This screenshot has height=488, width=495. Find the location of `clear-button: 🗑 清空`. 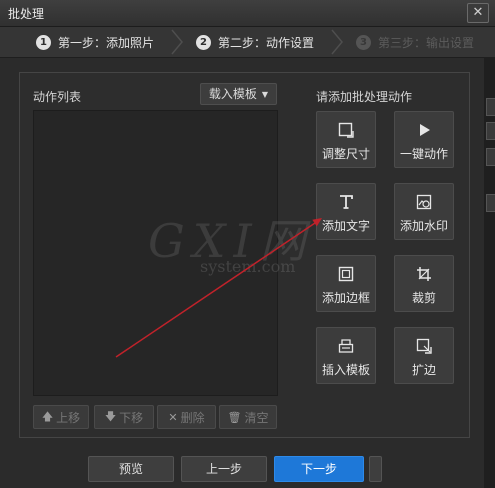

clear-button: 🗑 清空 is located at coordinates (248, 417).